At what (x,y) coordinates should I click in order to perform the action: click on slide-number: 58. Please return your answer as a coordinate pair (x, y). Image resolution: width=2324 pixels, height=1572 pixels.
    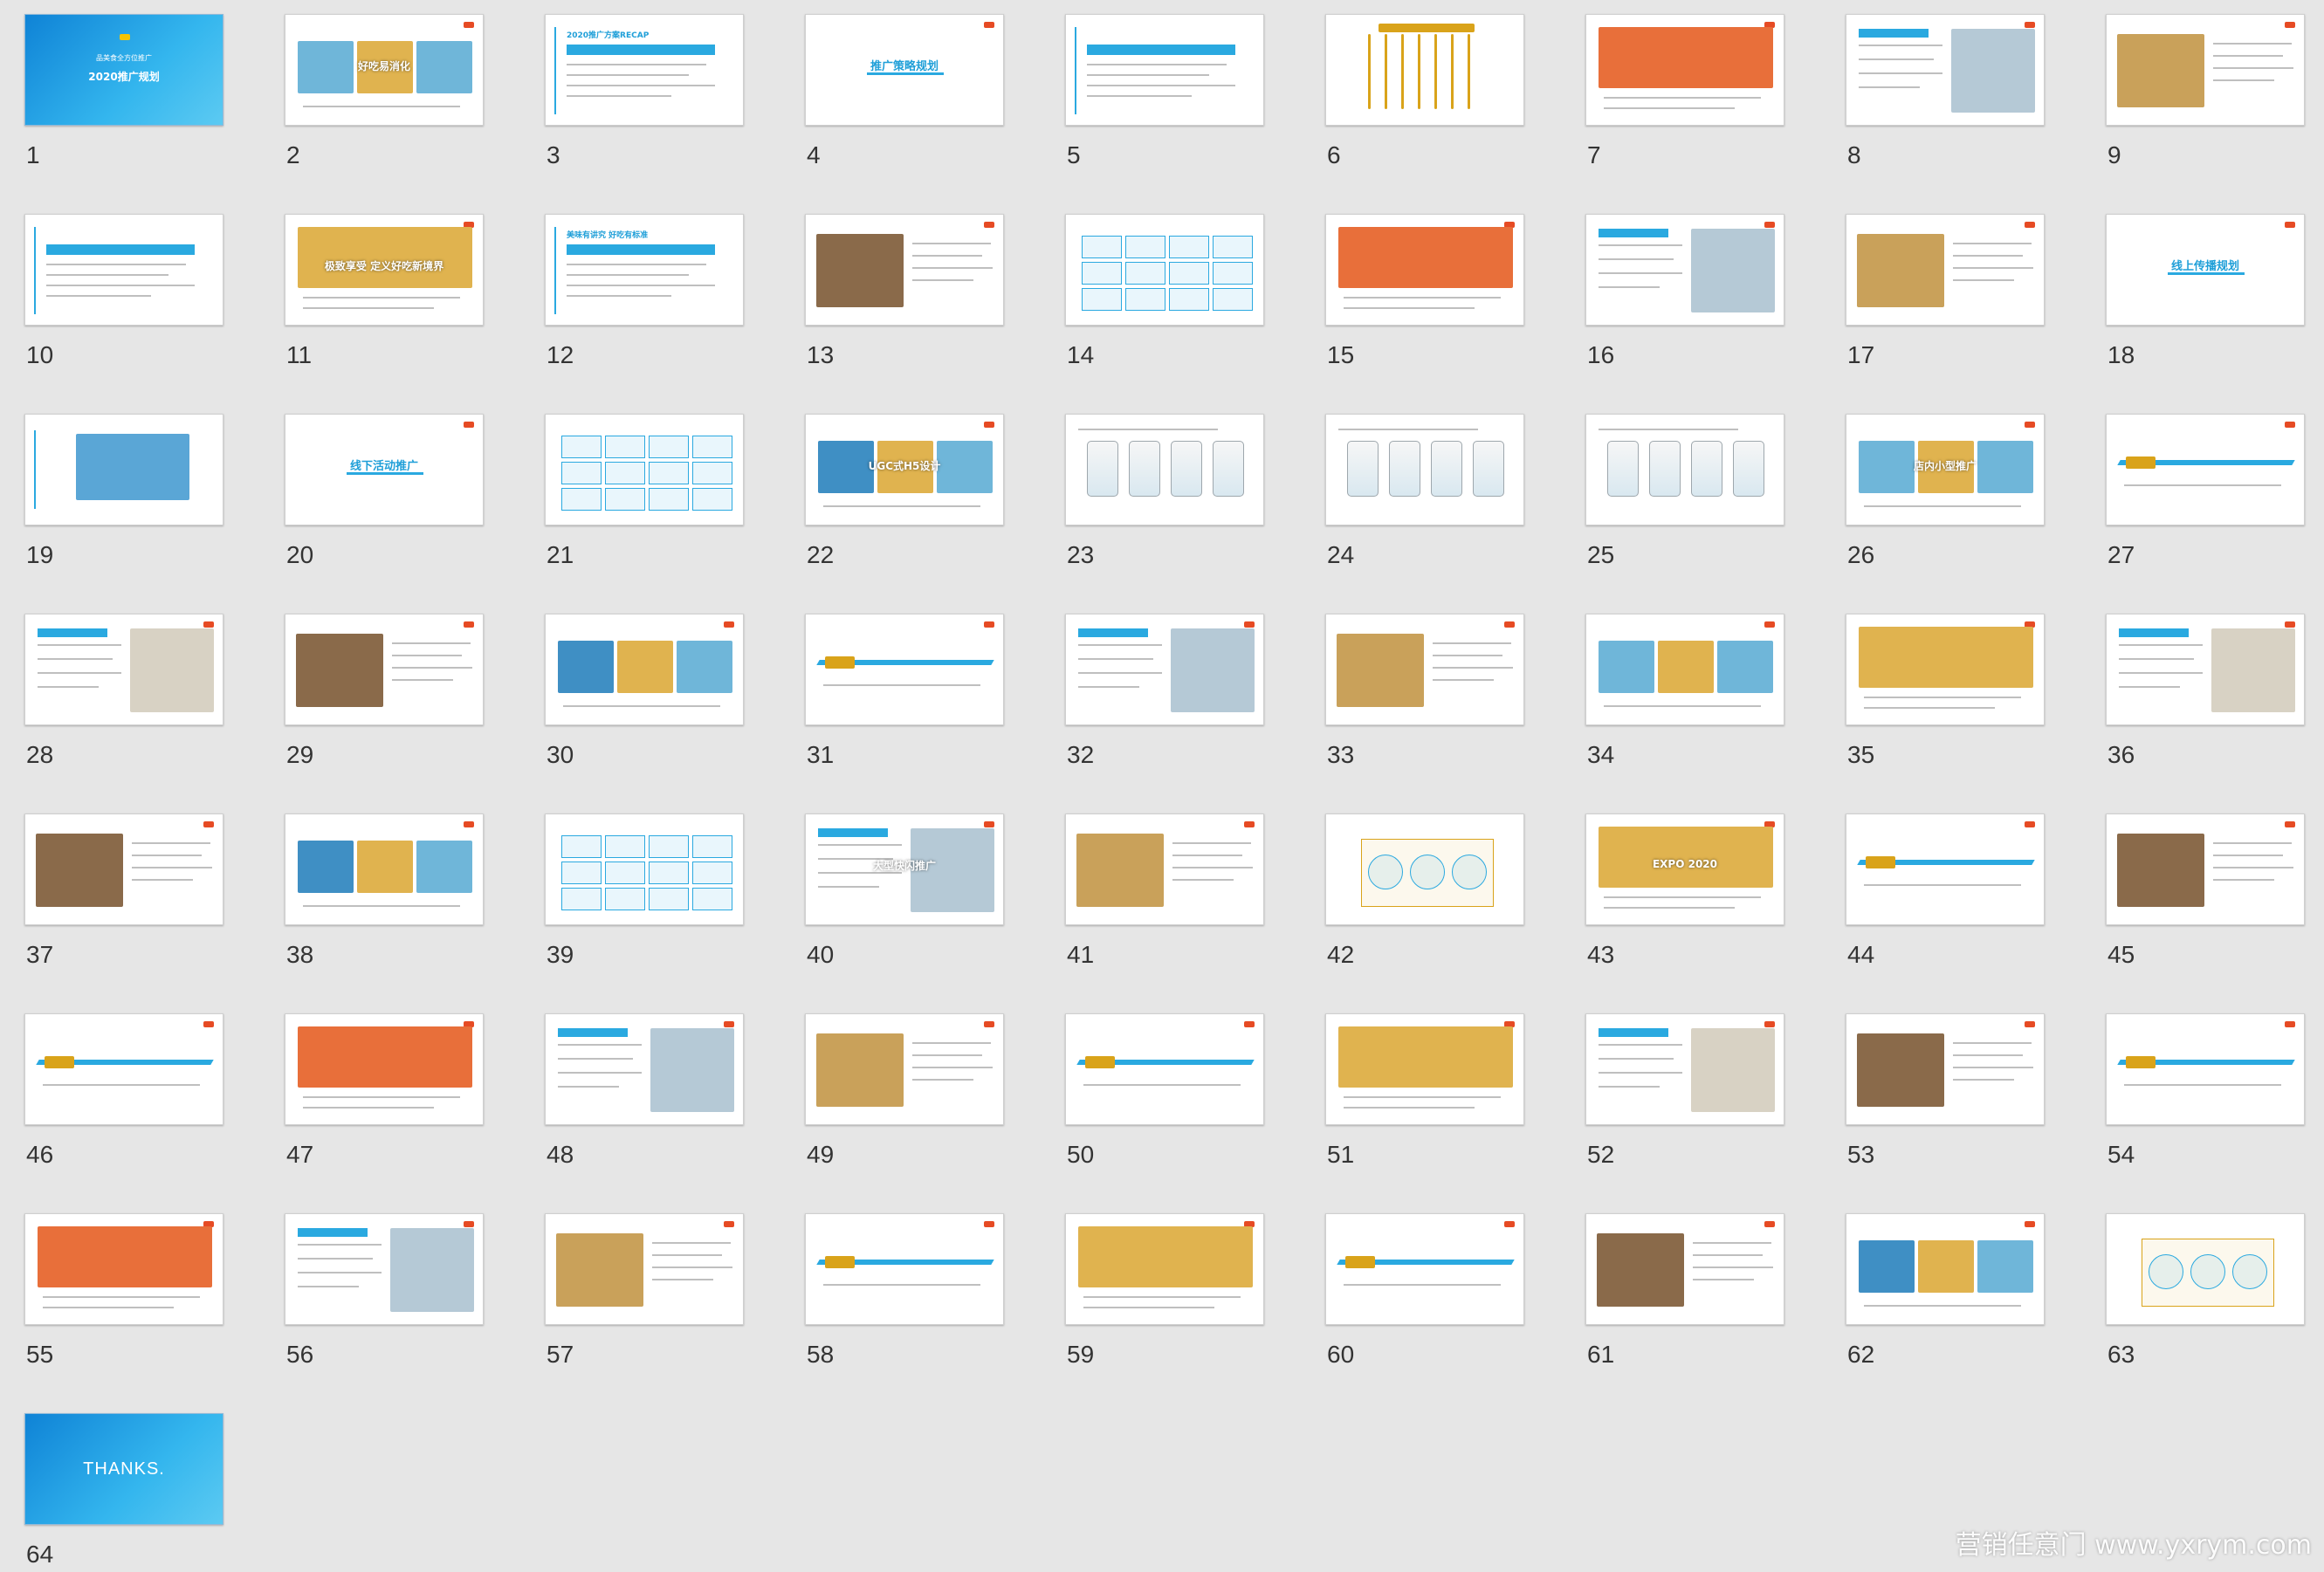
    Looking at the image, I should click on (821, 1354).